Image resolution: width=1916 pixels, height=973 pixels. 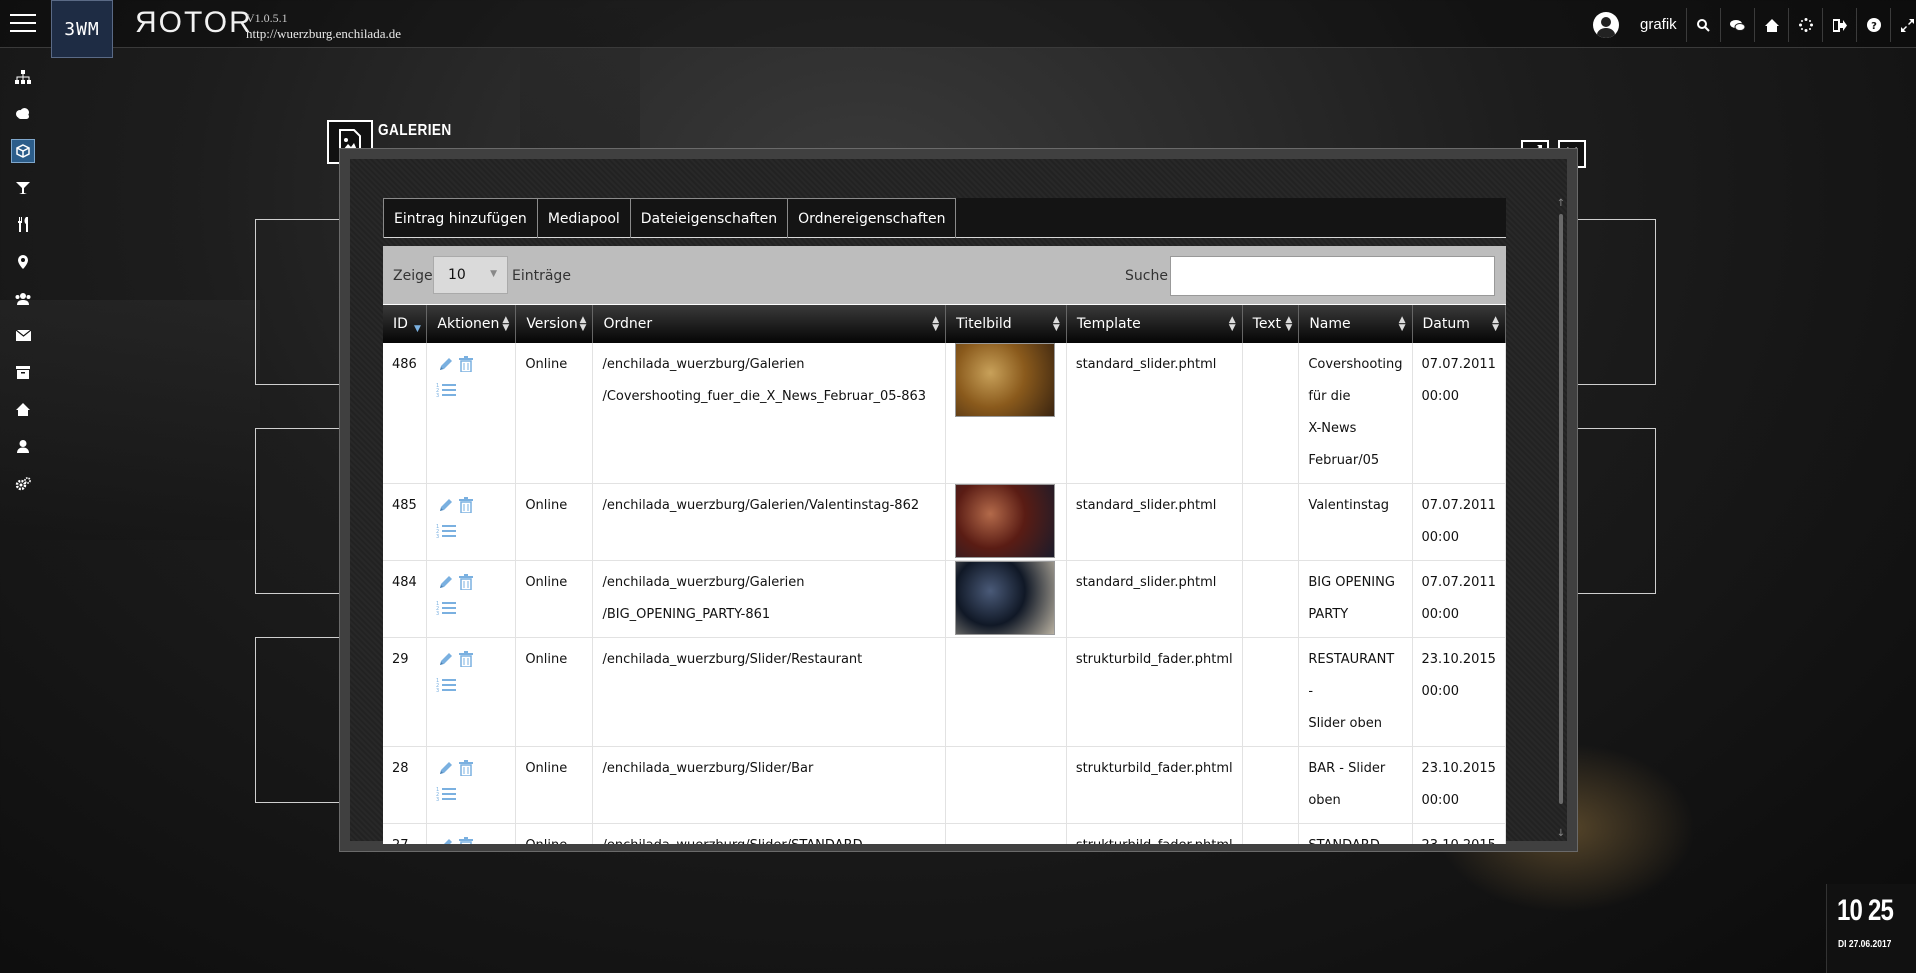 I want to click on scroll-down-icon: ↓, so click(x=1561, y=833).